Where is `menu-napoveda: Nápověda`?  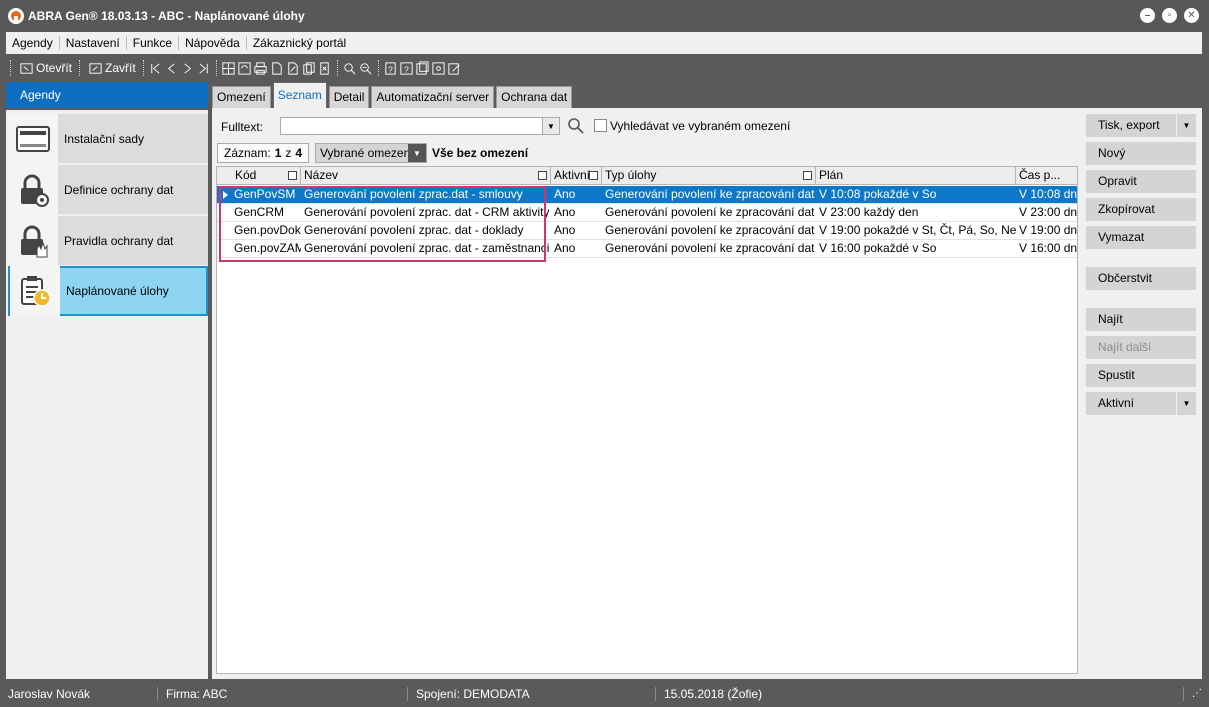
menu-napoveda: Nápověda is located at coordinates (213, 43).